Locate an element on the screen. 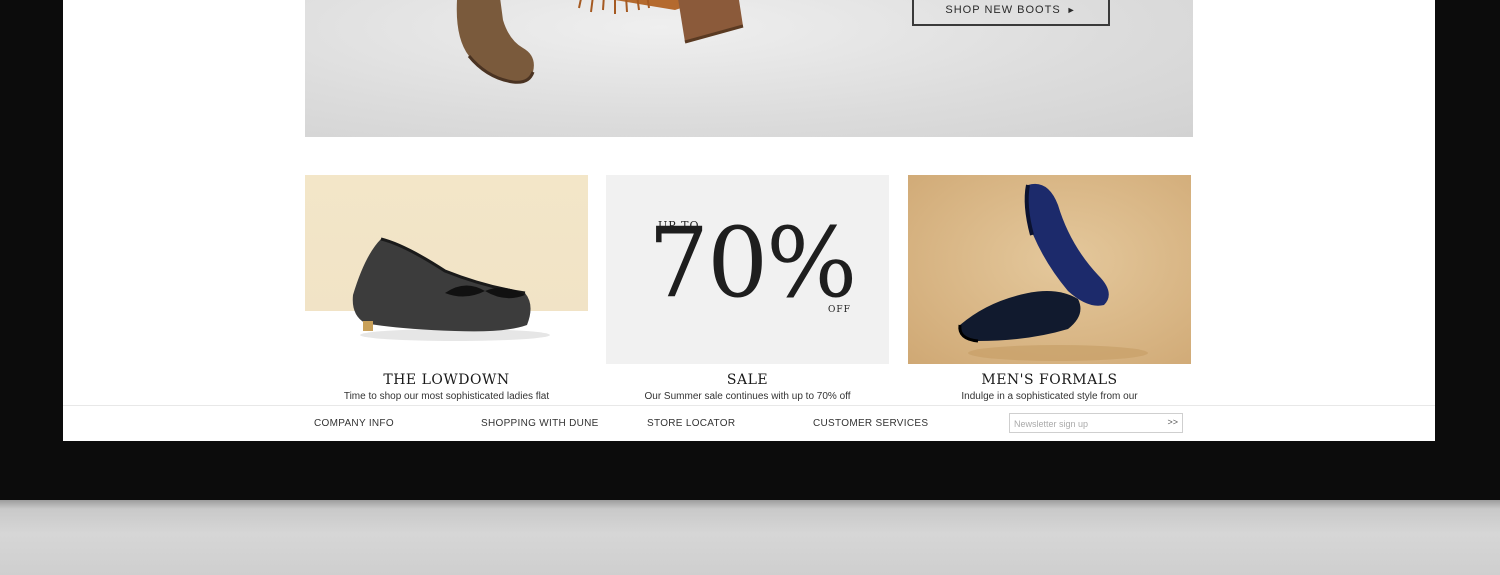  hero-banner: SHOP NEW BOOTS ► is located at coordinates (749, 68).